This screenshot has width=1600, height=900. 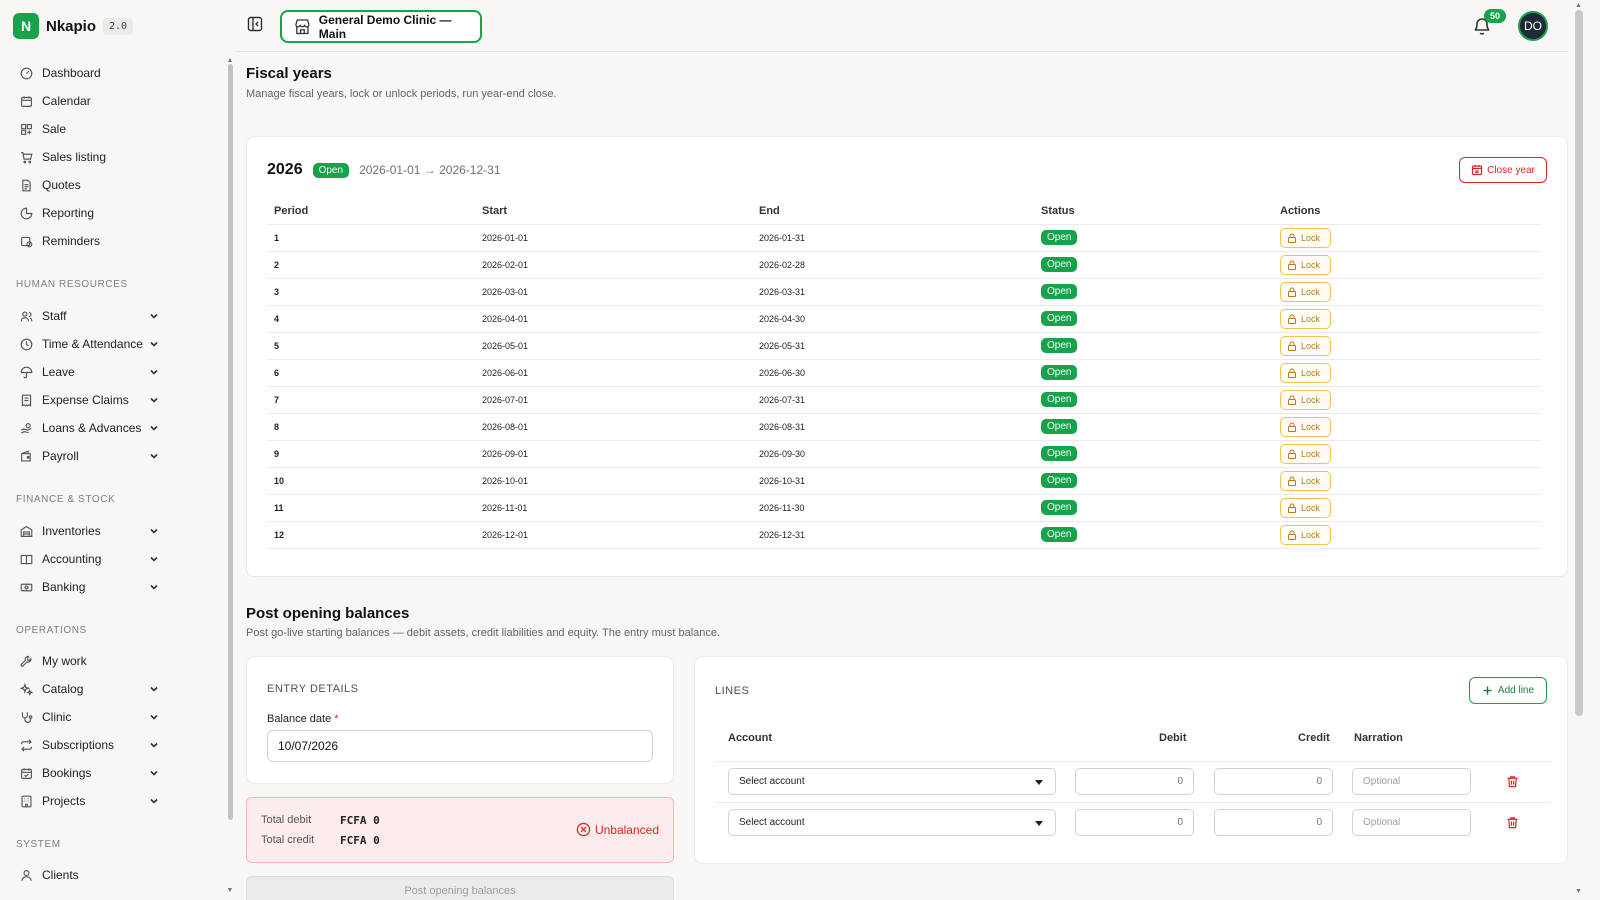 I want to click on sidebar-item-calendar: Calendar, so click(x=90, y=101).